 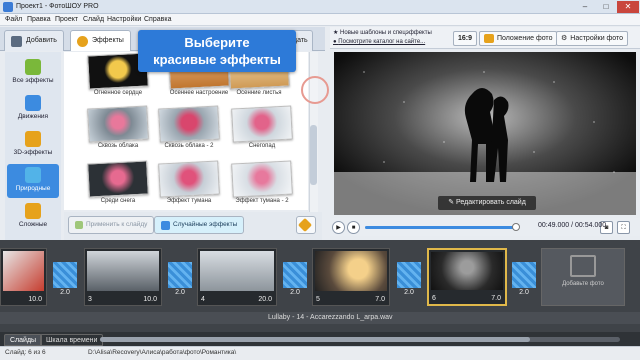 I want to click on puzzle-icon, so click(x=33, y=67).